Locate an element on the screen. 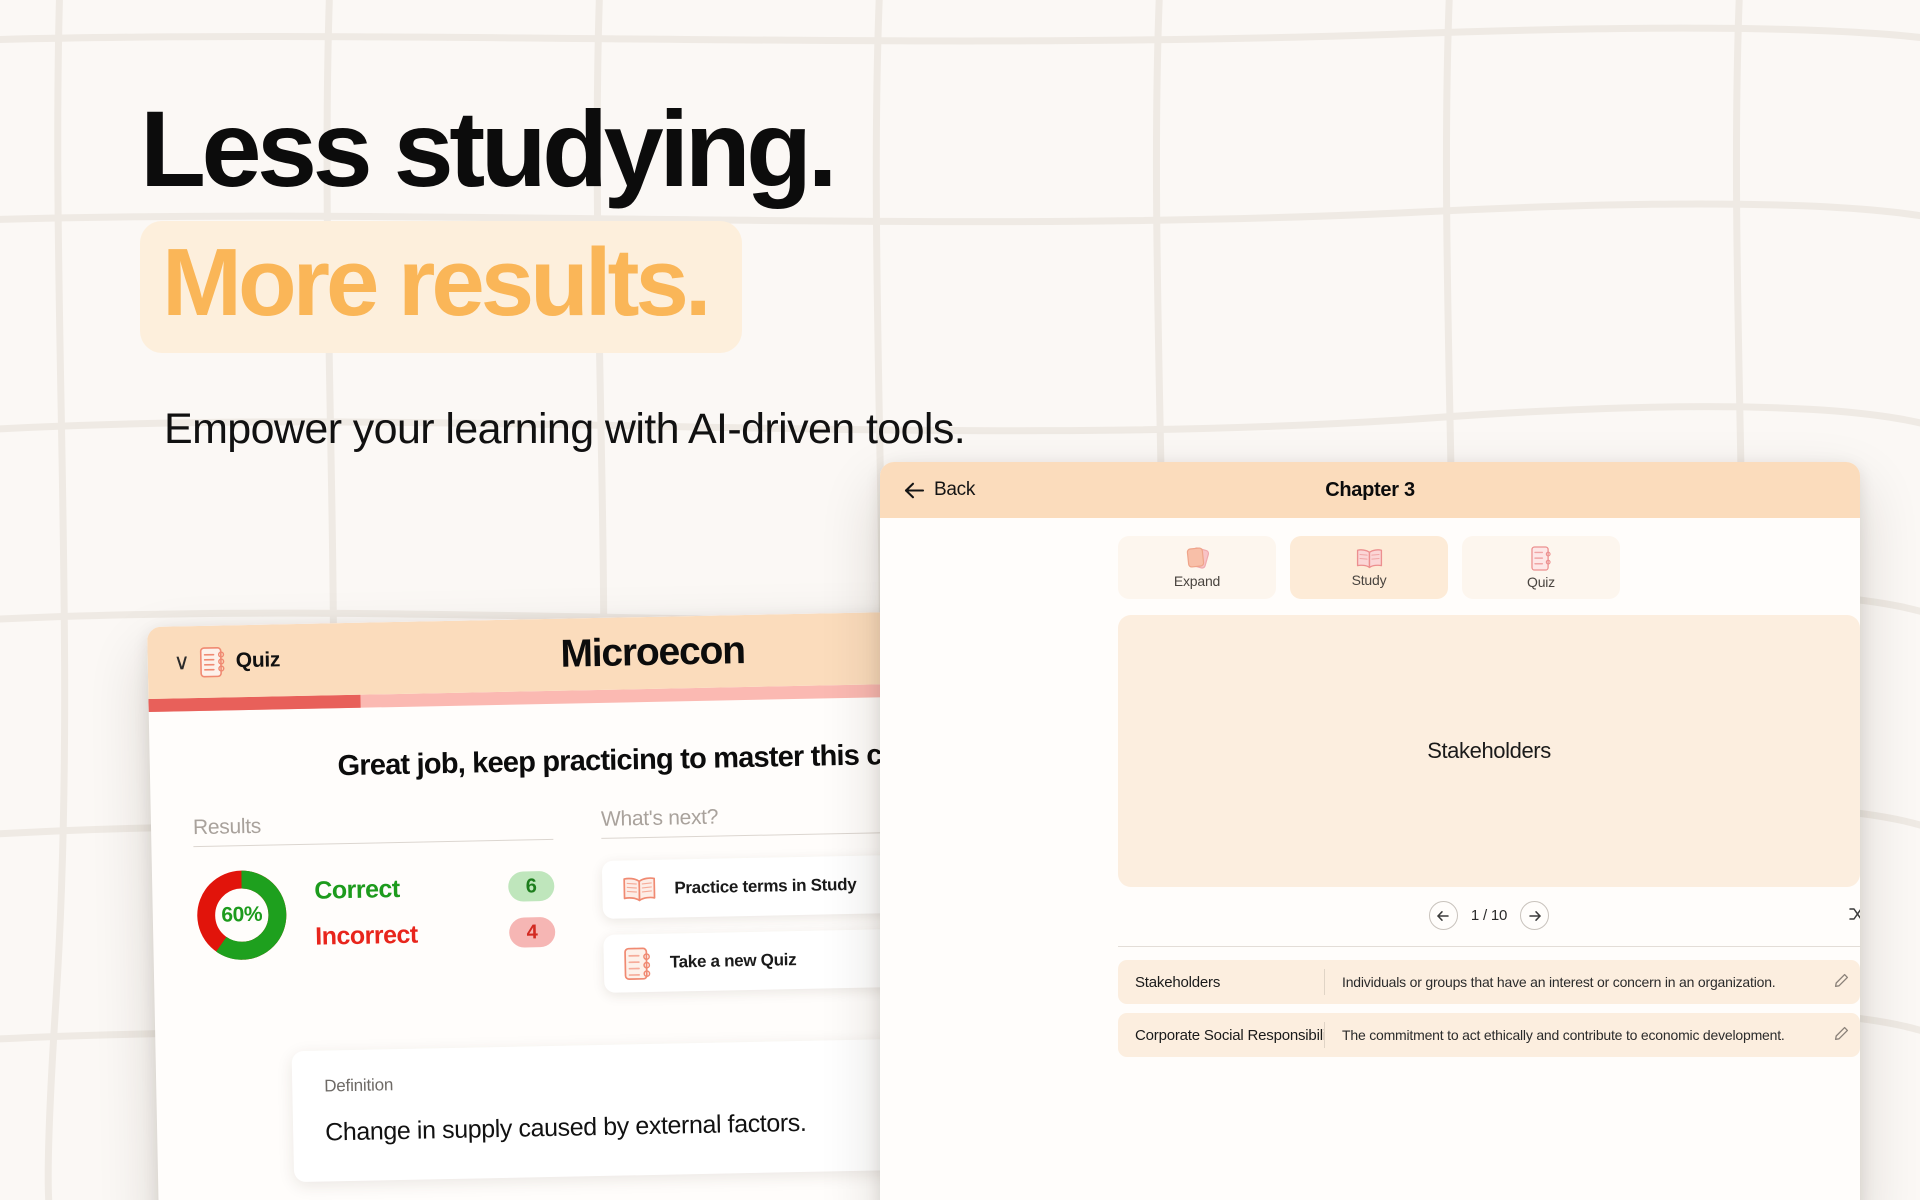 This screenshot has height=1200, width=1920. score-donut-chart: 60% is located at coordinates (242, 915).